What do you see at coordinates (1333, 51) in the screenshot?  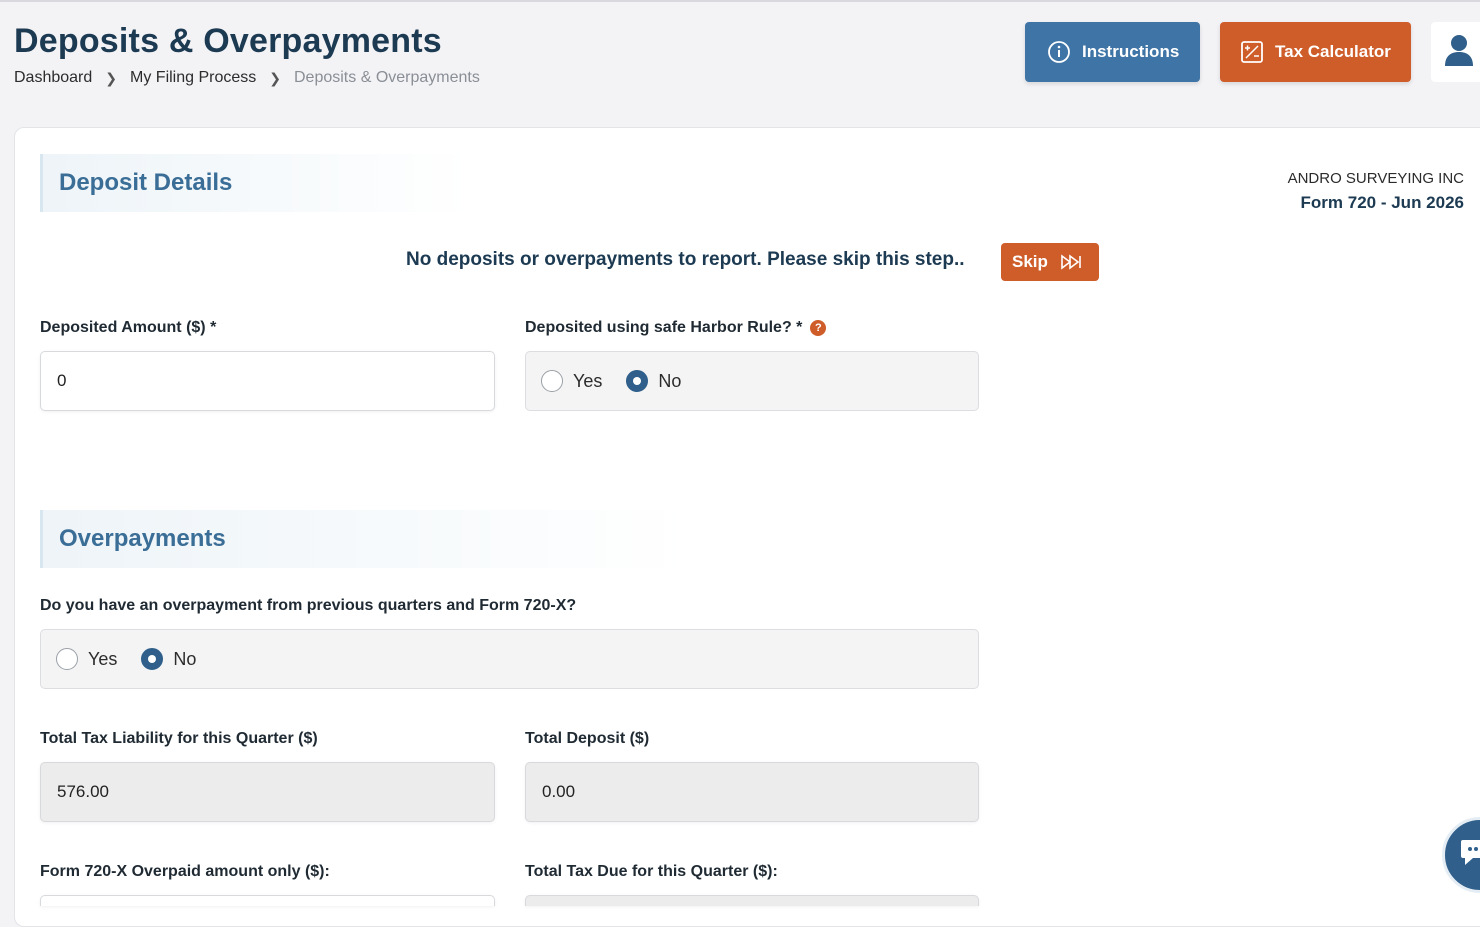 I see `tax-calculator-label: Tax Calculator` at bounding box center [1333, 51].